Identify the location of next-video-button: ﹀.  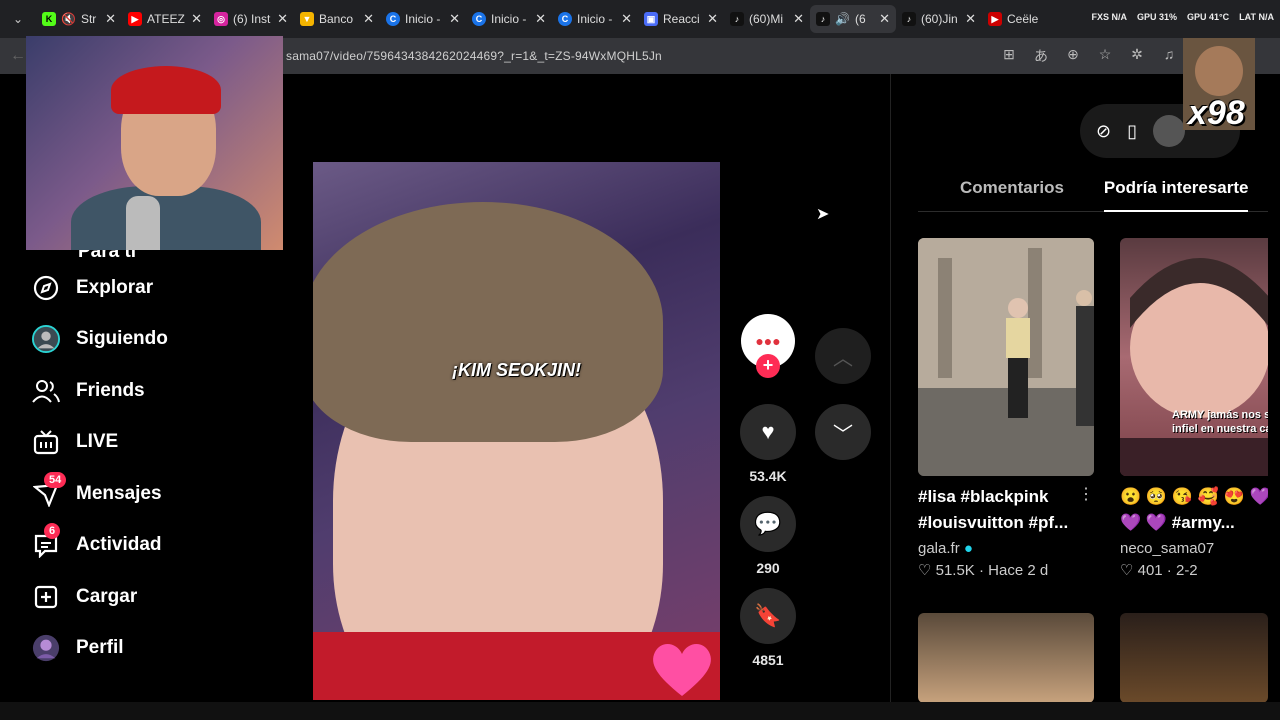
(843, 432).